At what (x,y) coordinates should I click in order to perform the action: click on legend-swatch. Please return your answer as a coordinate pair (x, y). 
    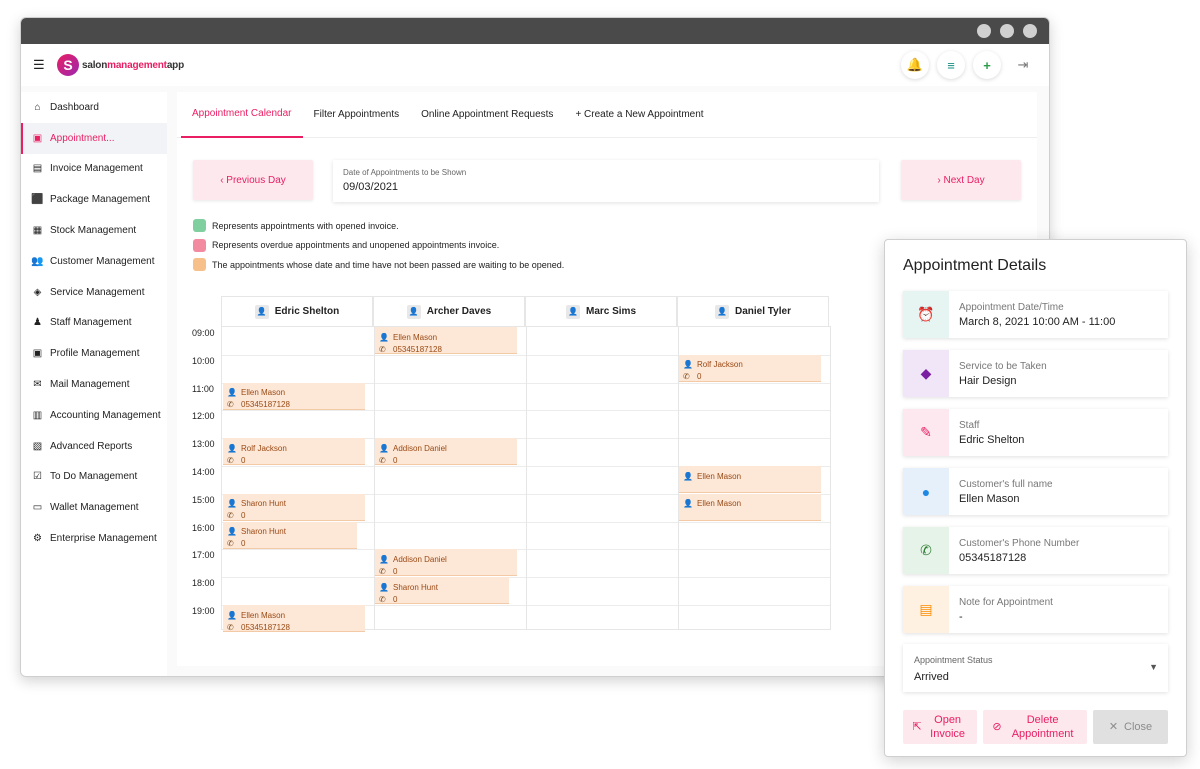
    Looking at the image, I should click on (199, 245).